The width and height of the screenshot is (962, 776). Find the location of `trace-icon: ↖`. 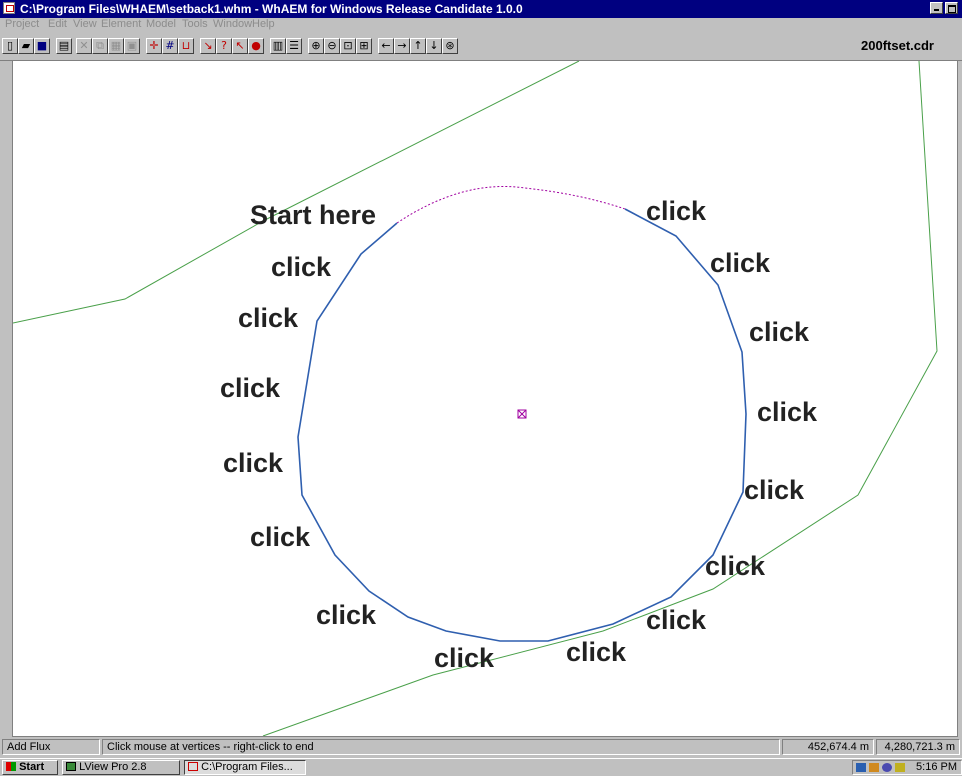

trace-icon: ↖ is located at coordinates (240, 46).